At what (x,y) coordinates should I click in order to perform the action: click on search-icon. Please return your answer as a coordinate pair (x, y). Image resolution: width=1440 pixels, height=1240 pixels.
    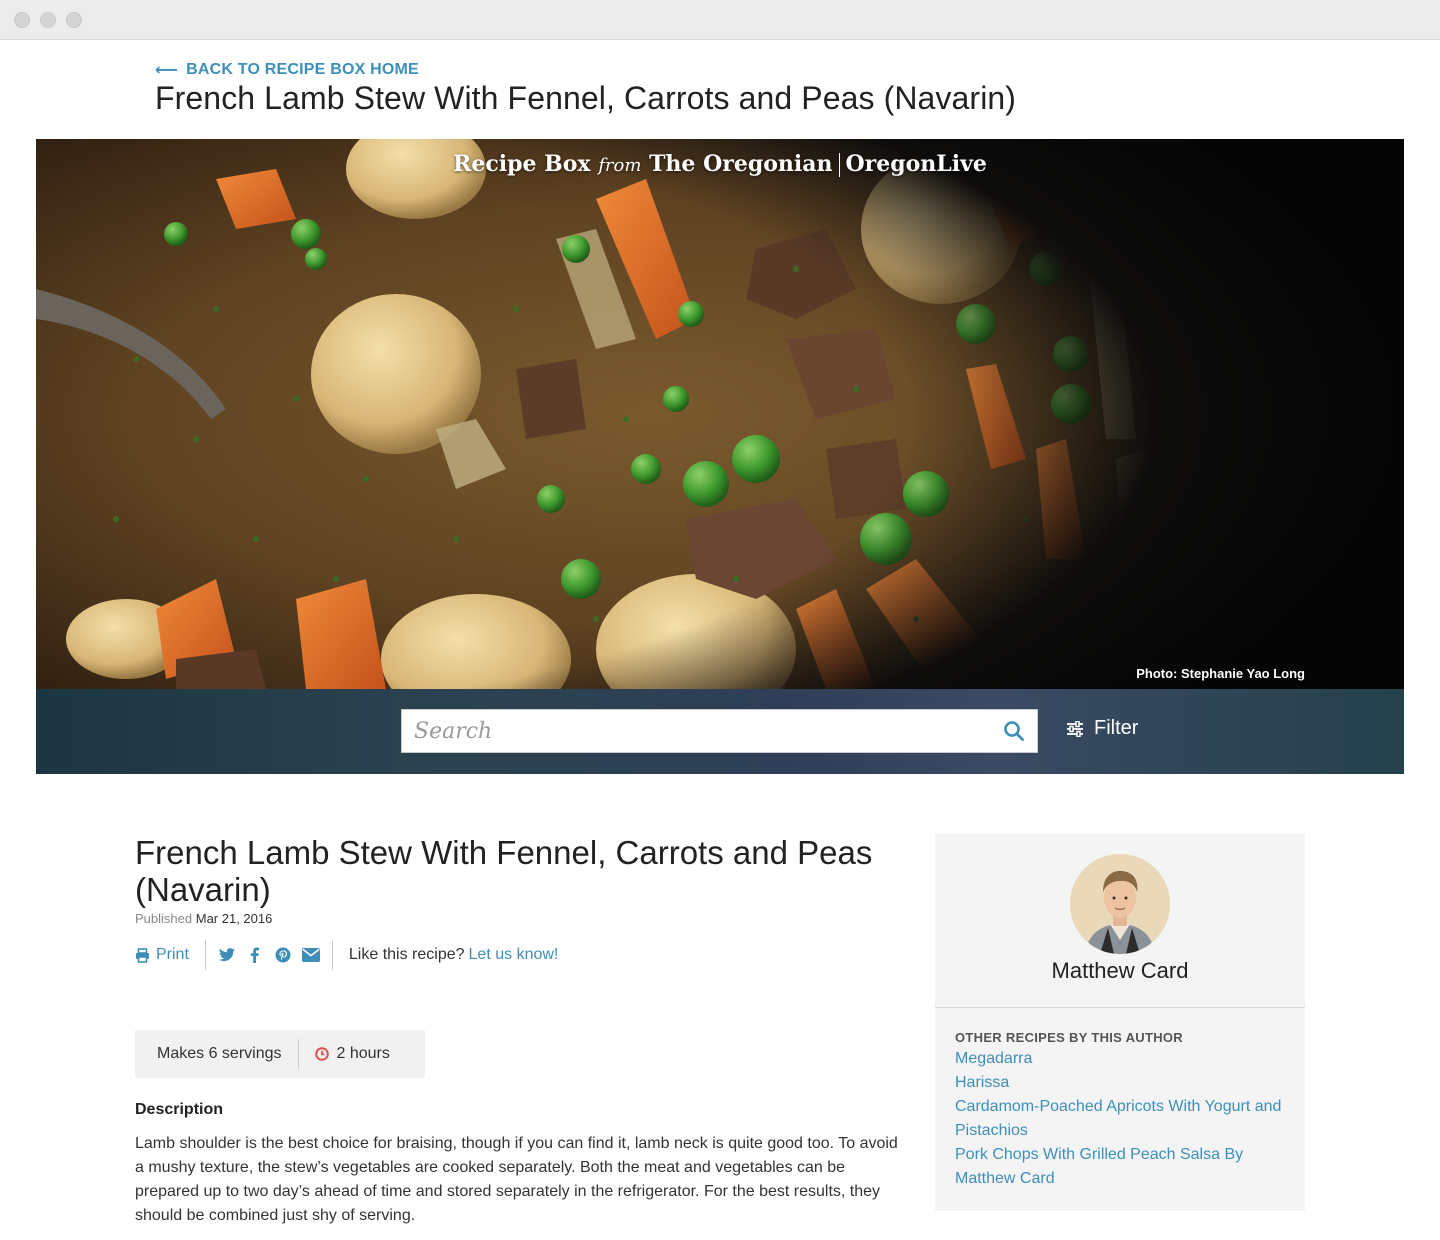
    Looking at the image, I should click on (1014, 731).